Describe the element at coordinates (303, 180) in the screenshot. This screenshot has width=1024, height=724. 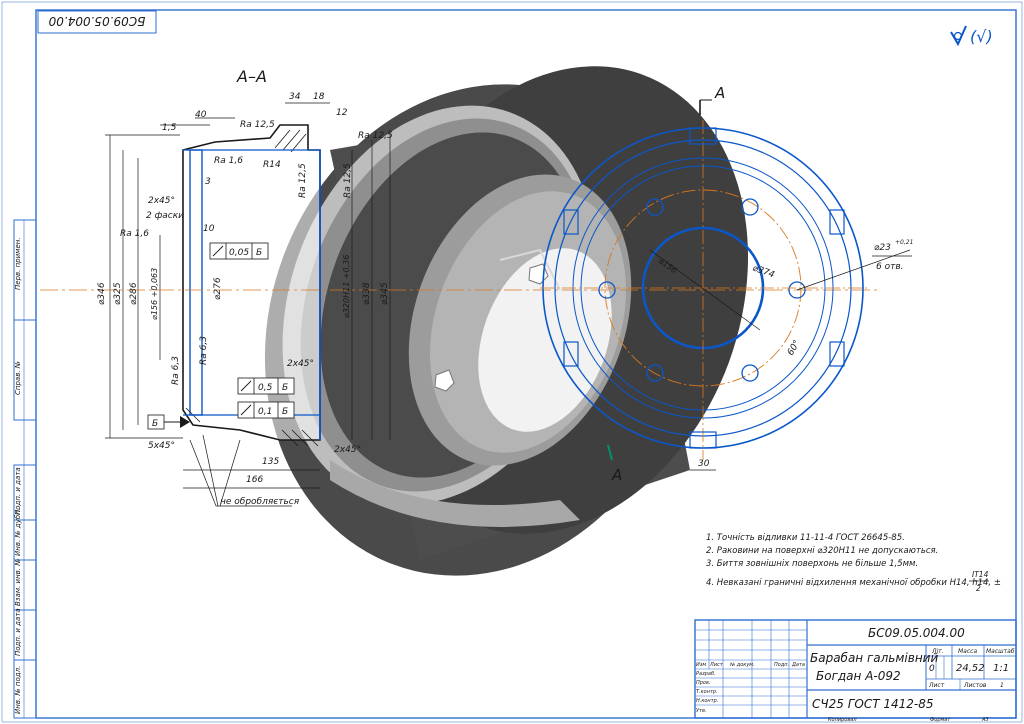
I see `rough-12-5-v1: Ra 12,5` at that location.